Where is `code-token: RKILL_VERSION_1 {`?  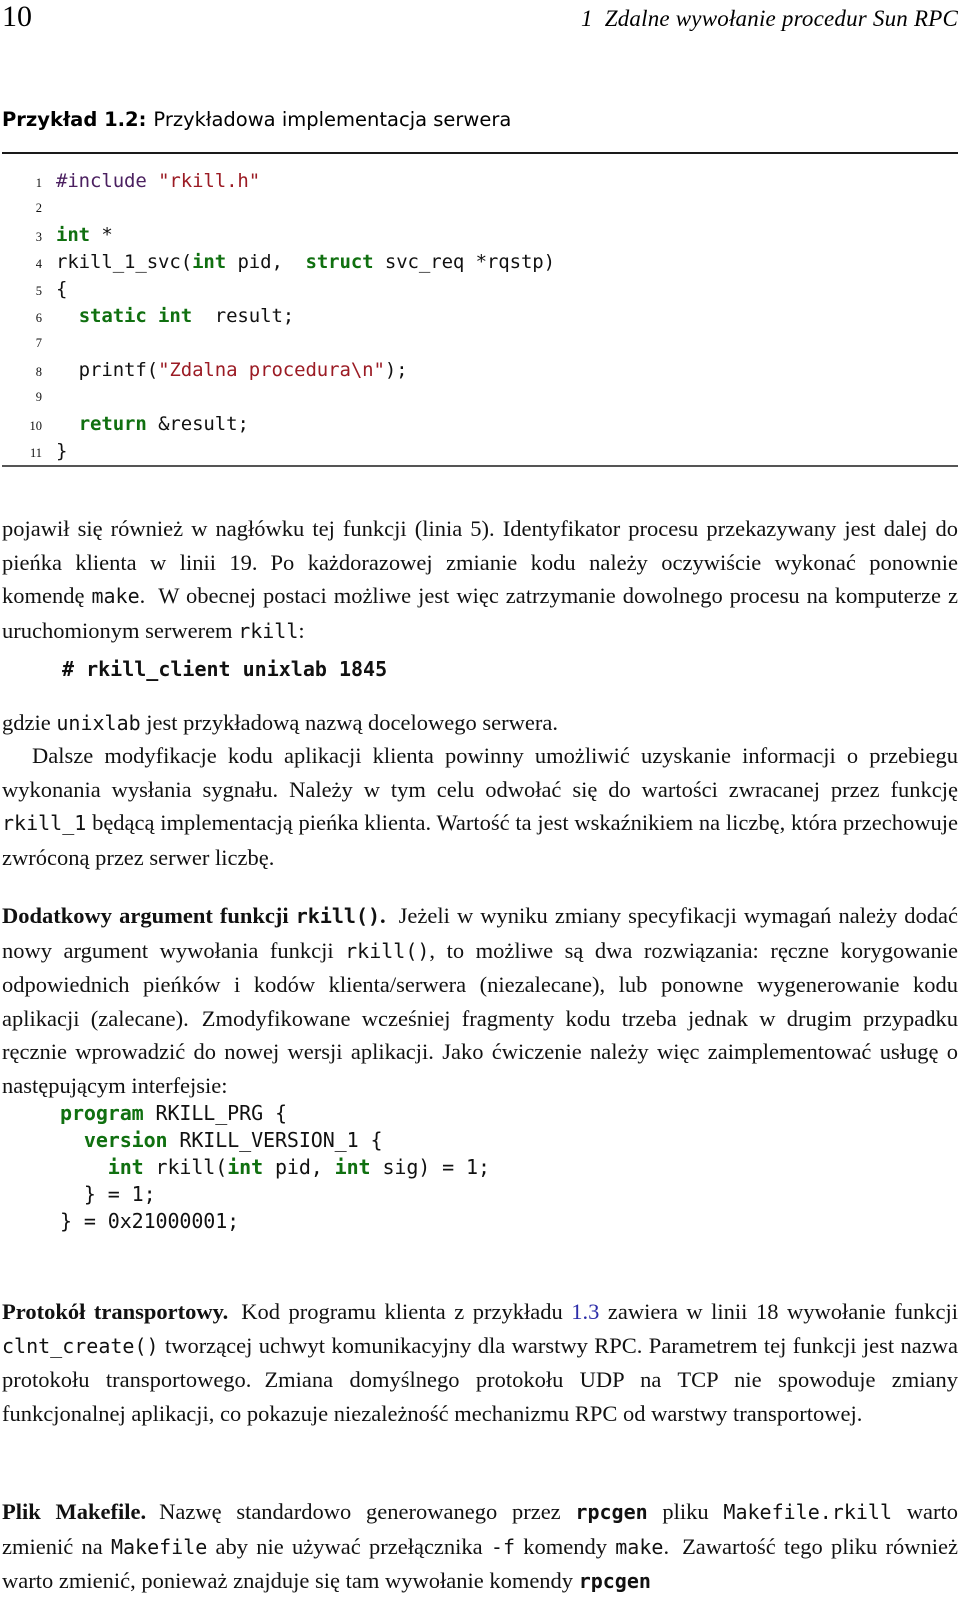 code-token: RKILL_VERSION_1 { is located at coordinates (275, 1140).